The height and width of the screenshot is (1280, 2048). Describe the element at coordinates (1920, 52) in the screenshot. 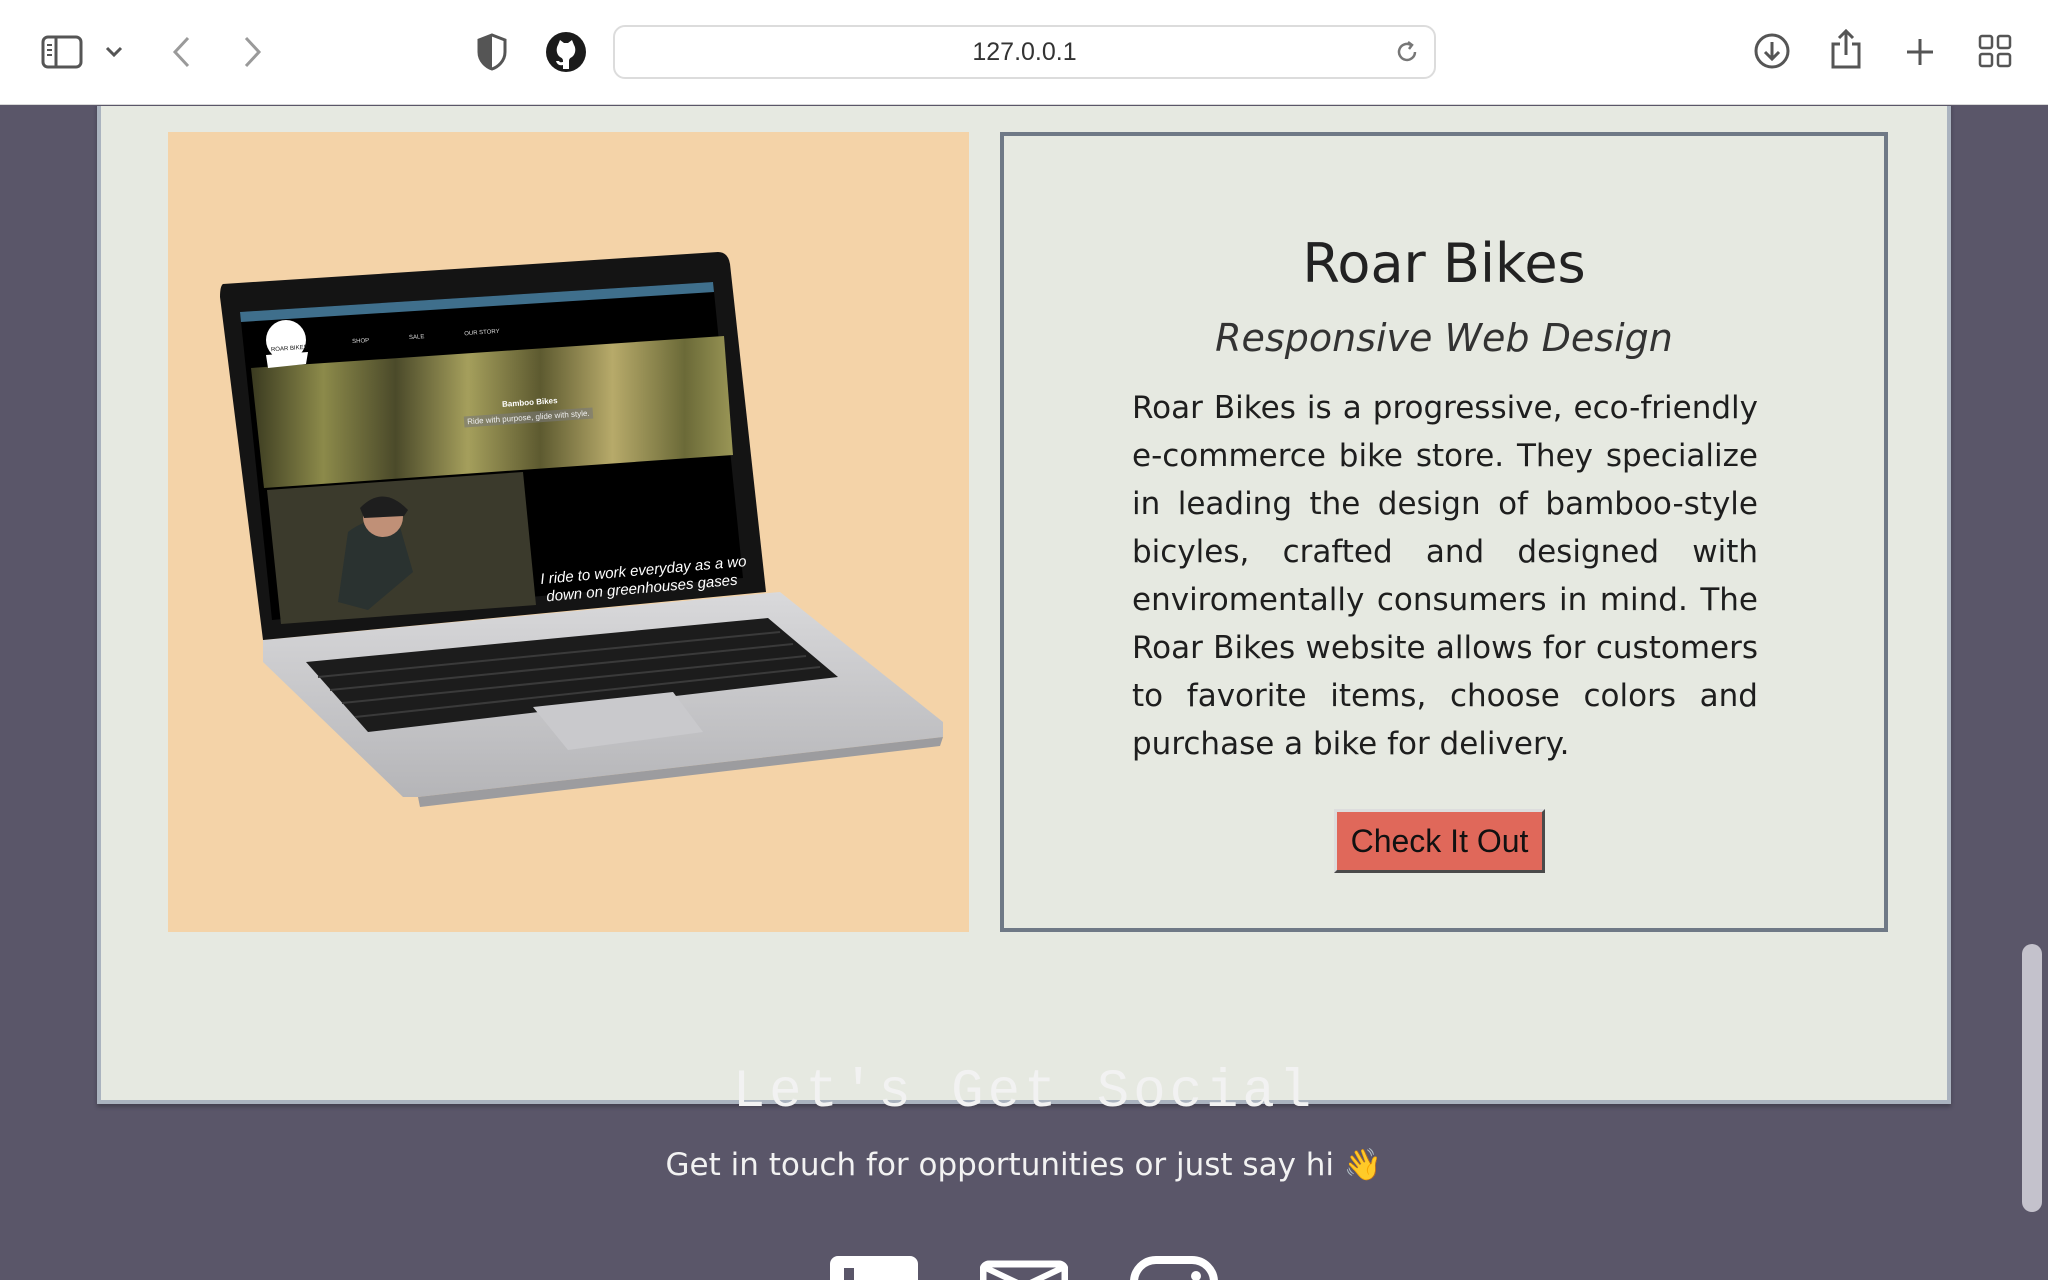

I see `plus-icon` at that location.